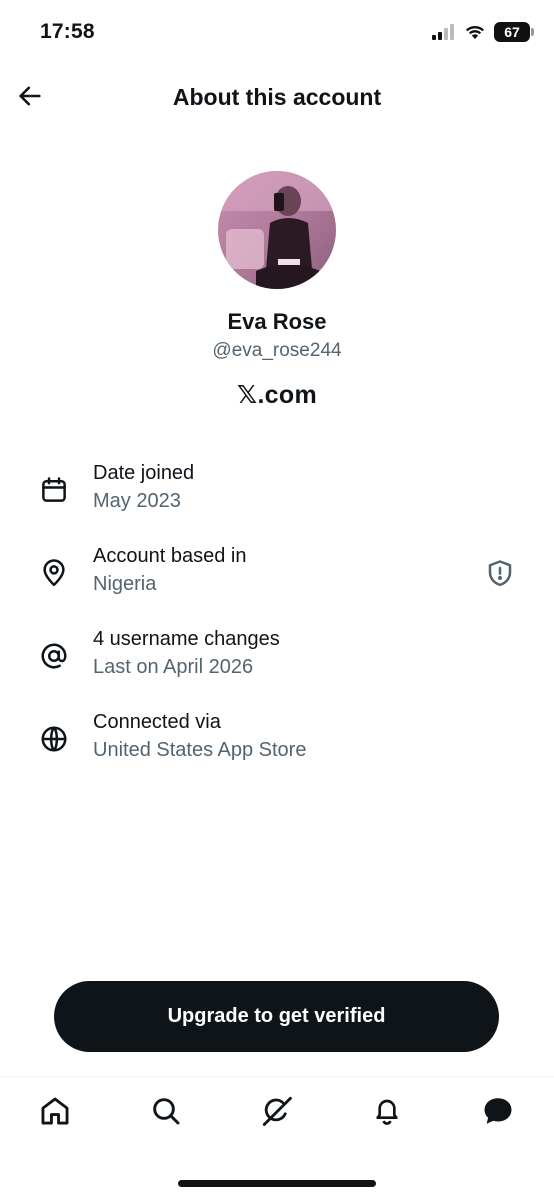 This screenshot has height=1199, width=554. I want to click on info-title: 4 username changes, so click(186, 639).